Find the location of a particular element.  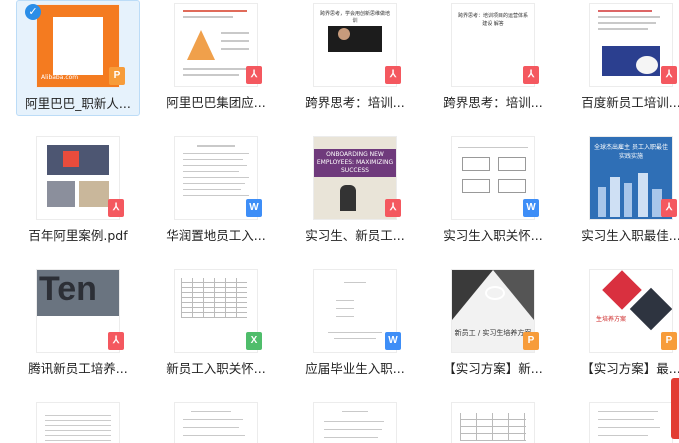

thumb-caption: 生培养方案 is located at coordinates (611, 319).